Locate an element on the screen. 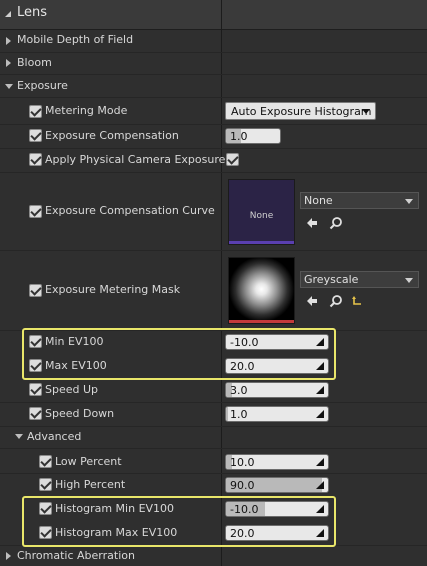 The width and height of the screenshot is (427, 566). max-ev100-label: Max EV100 is located at coordinates (76, 365).